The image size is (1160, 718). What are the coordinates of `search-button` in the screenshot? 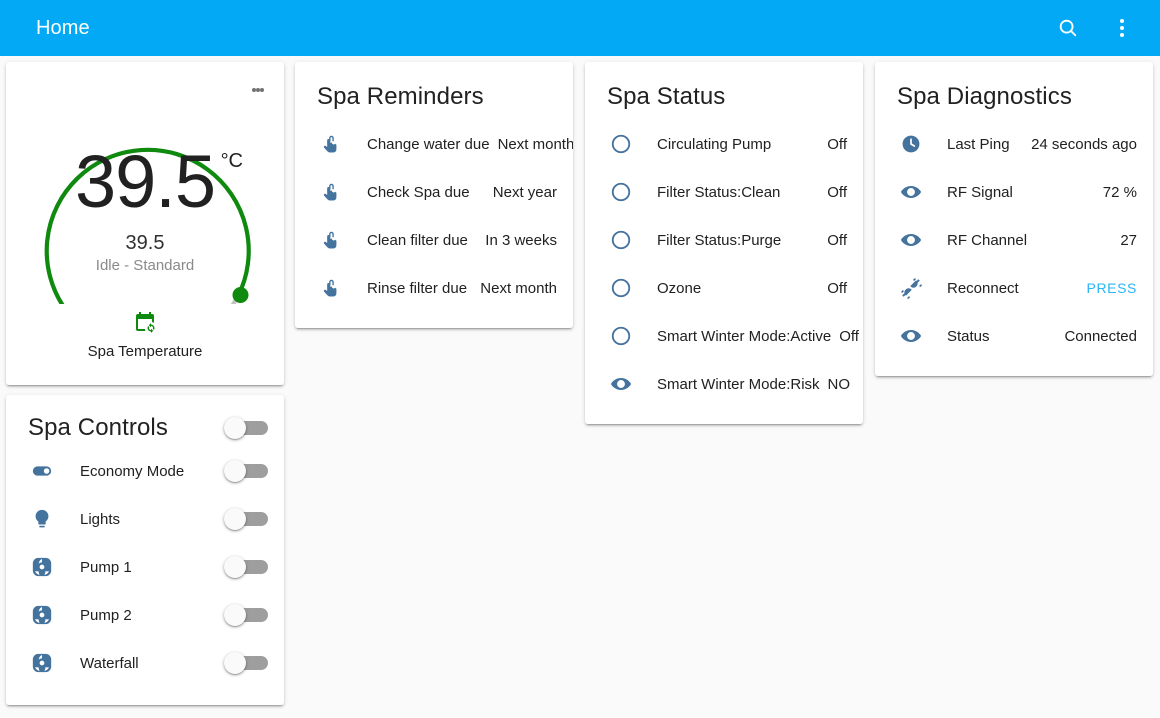 It's located at (1068, 28).